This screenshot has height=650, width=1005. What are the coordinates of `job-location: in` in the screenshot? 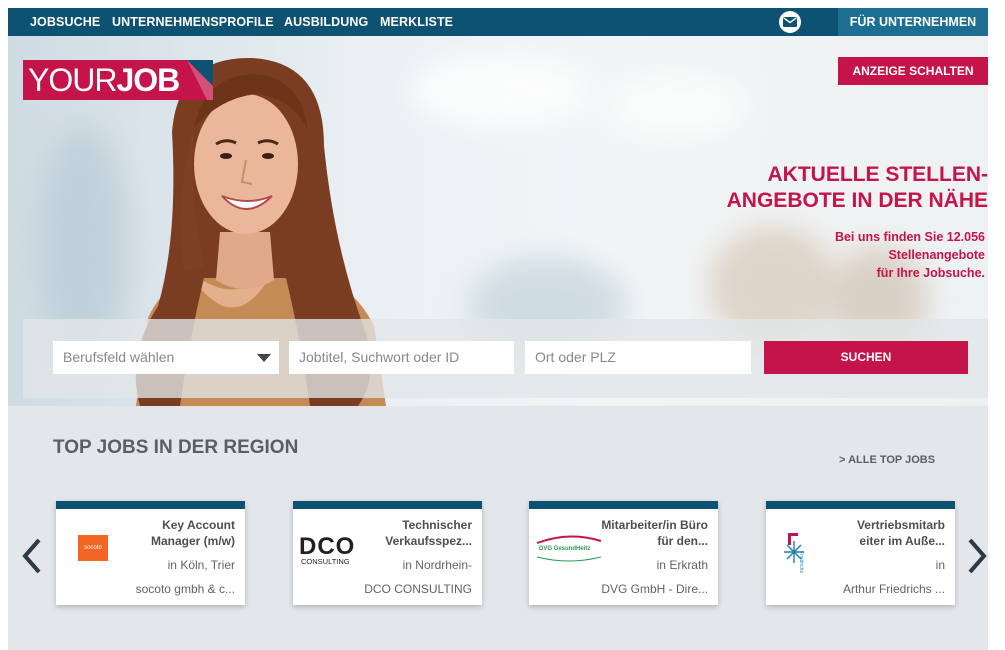 It's located at (940, 565).